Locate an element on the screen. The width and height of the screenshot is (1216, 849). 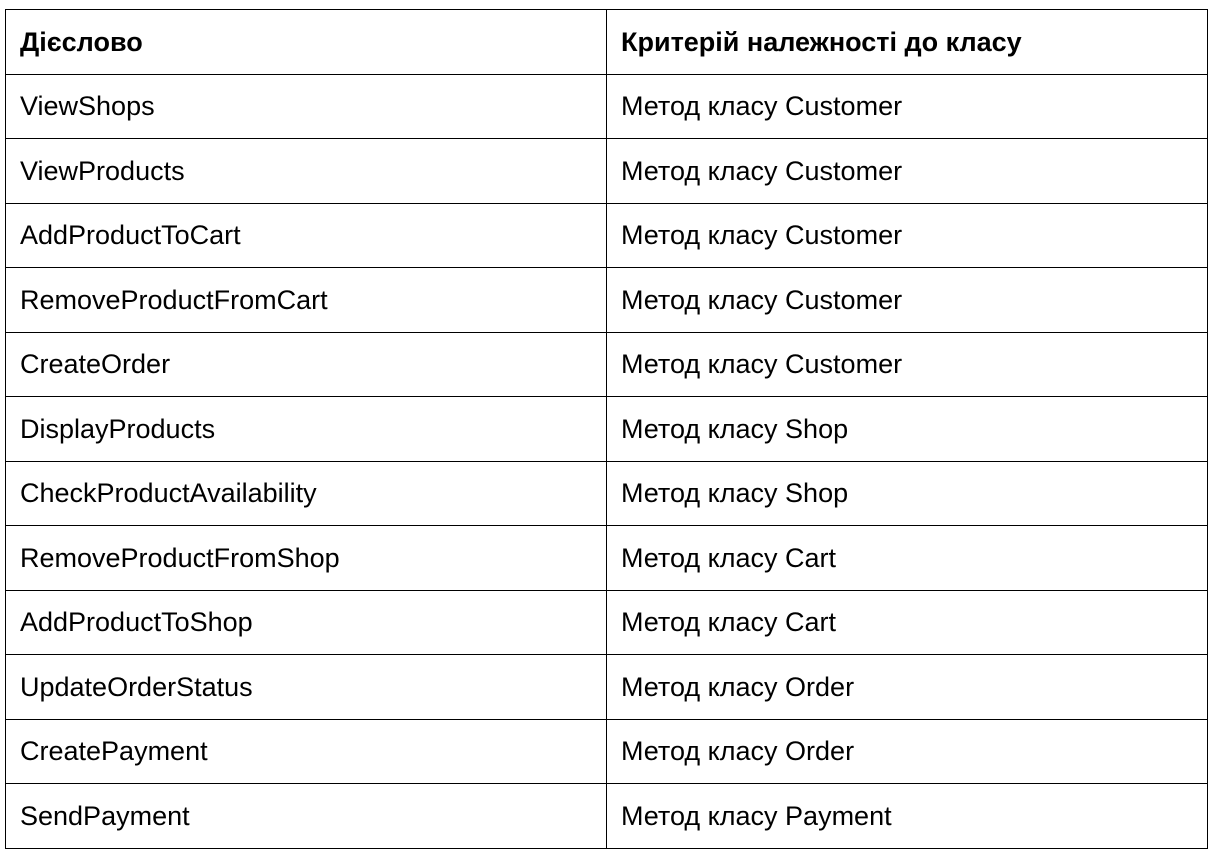
table-row: UpdateOrderStatus Метод класу Order is located at coordinates (606, 687).